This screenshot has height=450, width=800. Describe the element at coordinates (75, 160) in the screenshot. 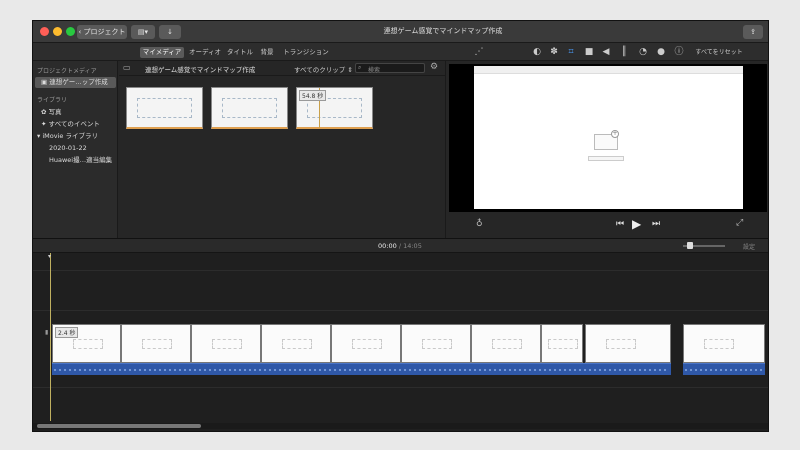

I see `sidebar-item-event-huawei: Huawei撮…適当編集` at that location.